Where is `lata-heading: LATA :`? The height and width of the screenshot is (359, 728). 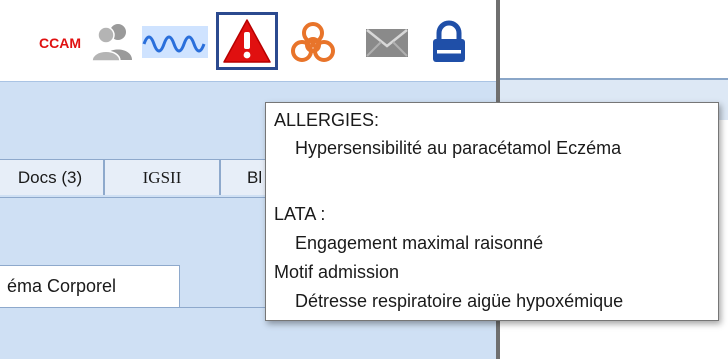
lata-heading: LATA : is located at coordinates (300, 214).